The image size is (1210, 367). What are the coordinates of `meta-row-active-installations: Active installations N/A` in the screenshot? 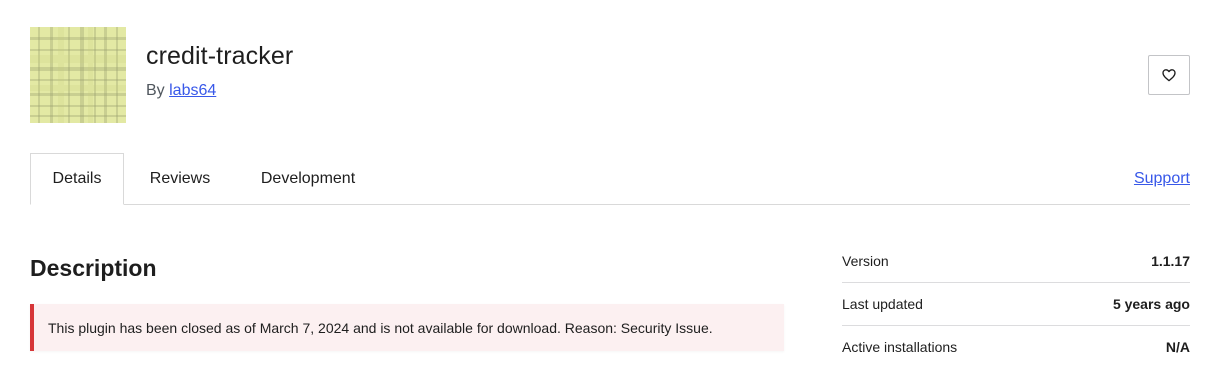 It's located at (1016, 346).